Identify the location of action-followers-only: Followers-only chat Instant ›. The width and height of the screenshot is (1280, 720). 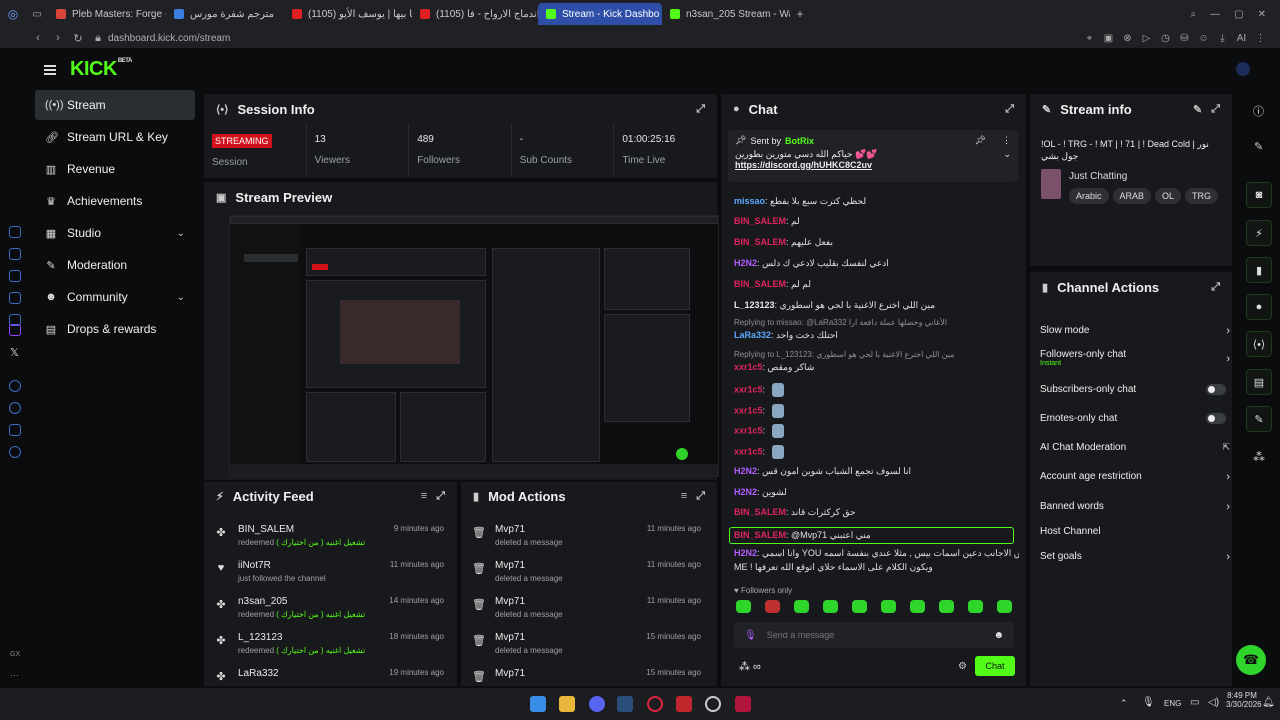
(1135, 358).